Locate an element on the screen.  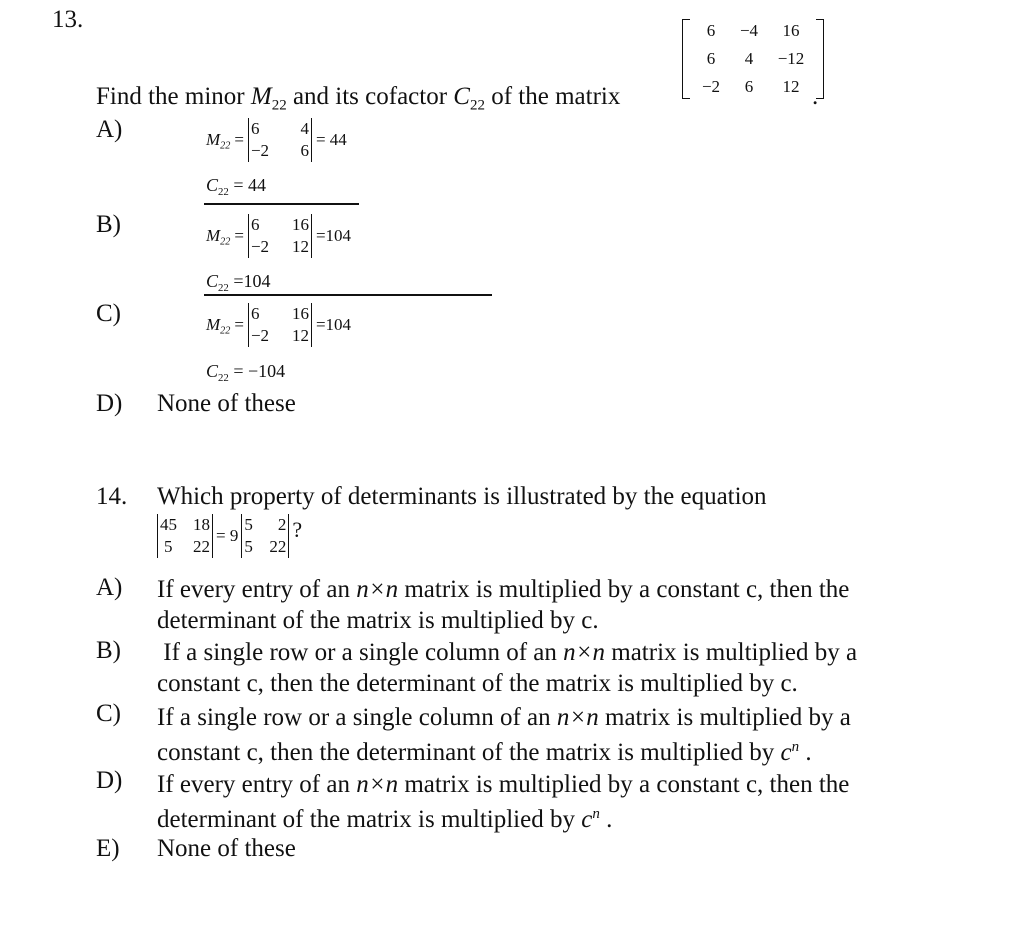
determinant-2x2: 6 4 −2 6 is located at coordinates (279, 140).